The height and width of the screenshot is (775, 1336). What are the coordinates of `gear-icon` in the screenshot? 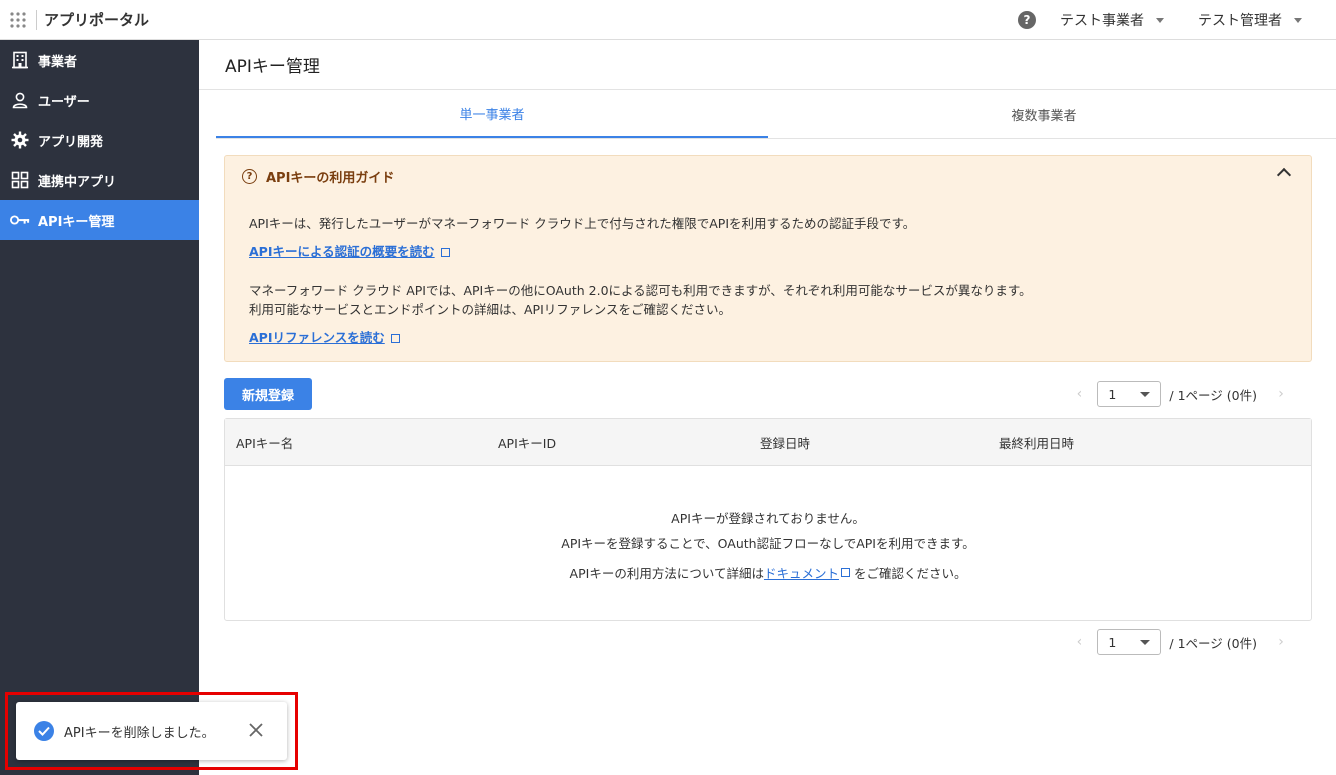 It's located at (20, 140).